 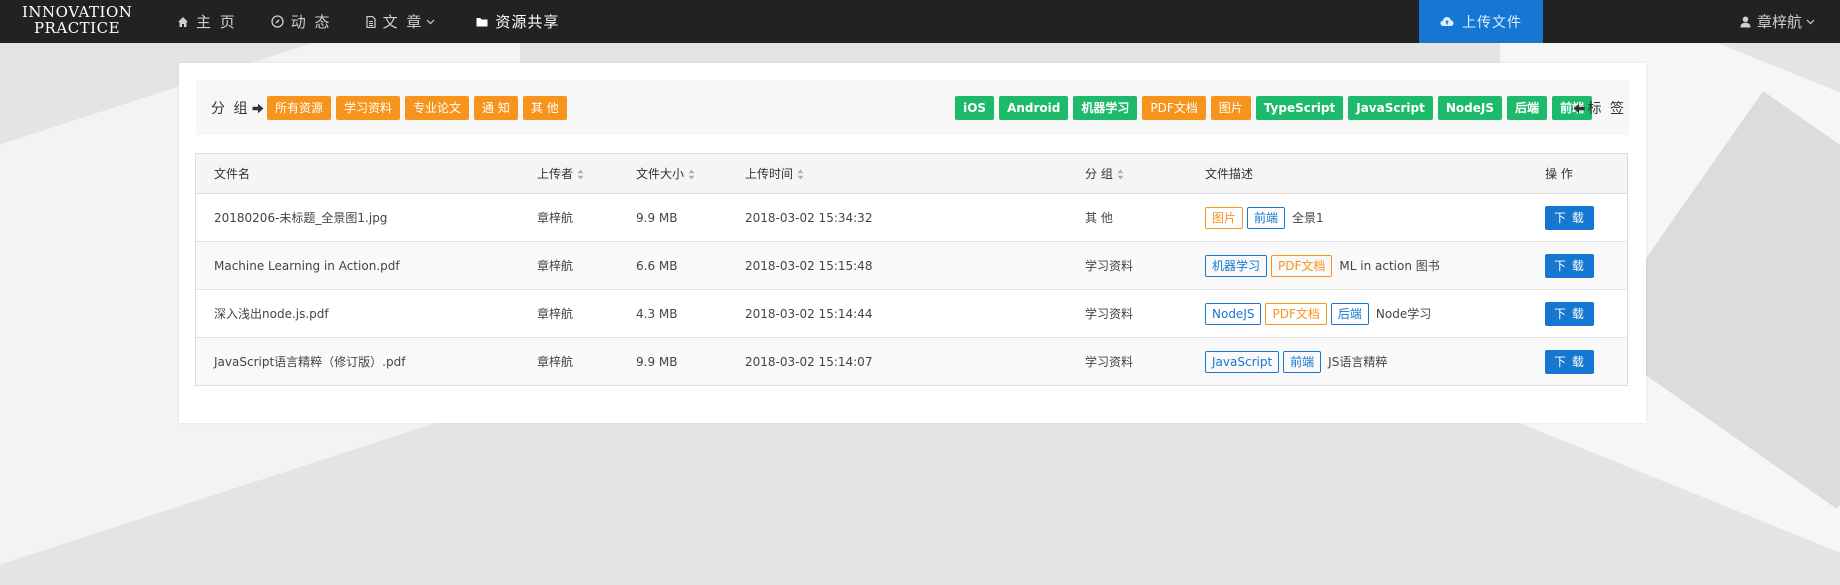 I want to click on cell-group: 其 他, so click(x=1145, y=217).